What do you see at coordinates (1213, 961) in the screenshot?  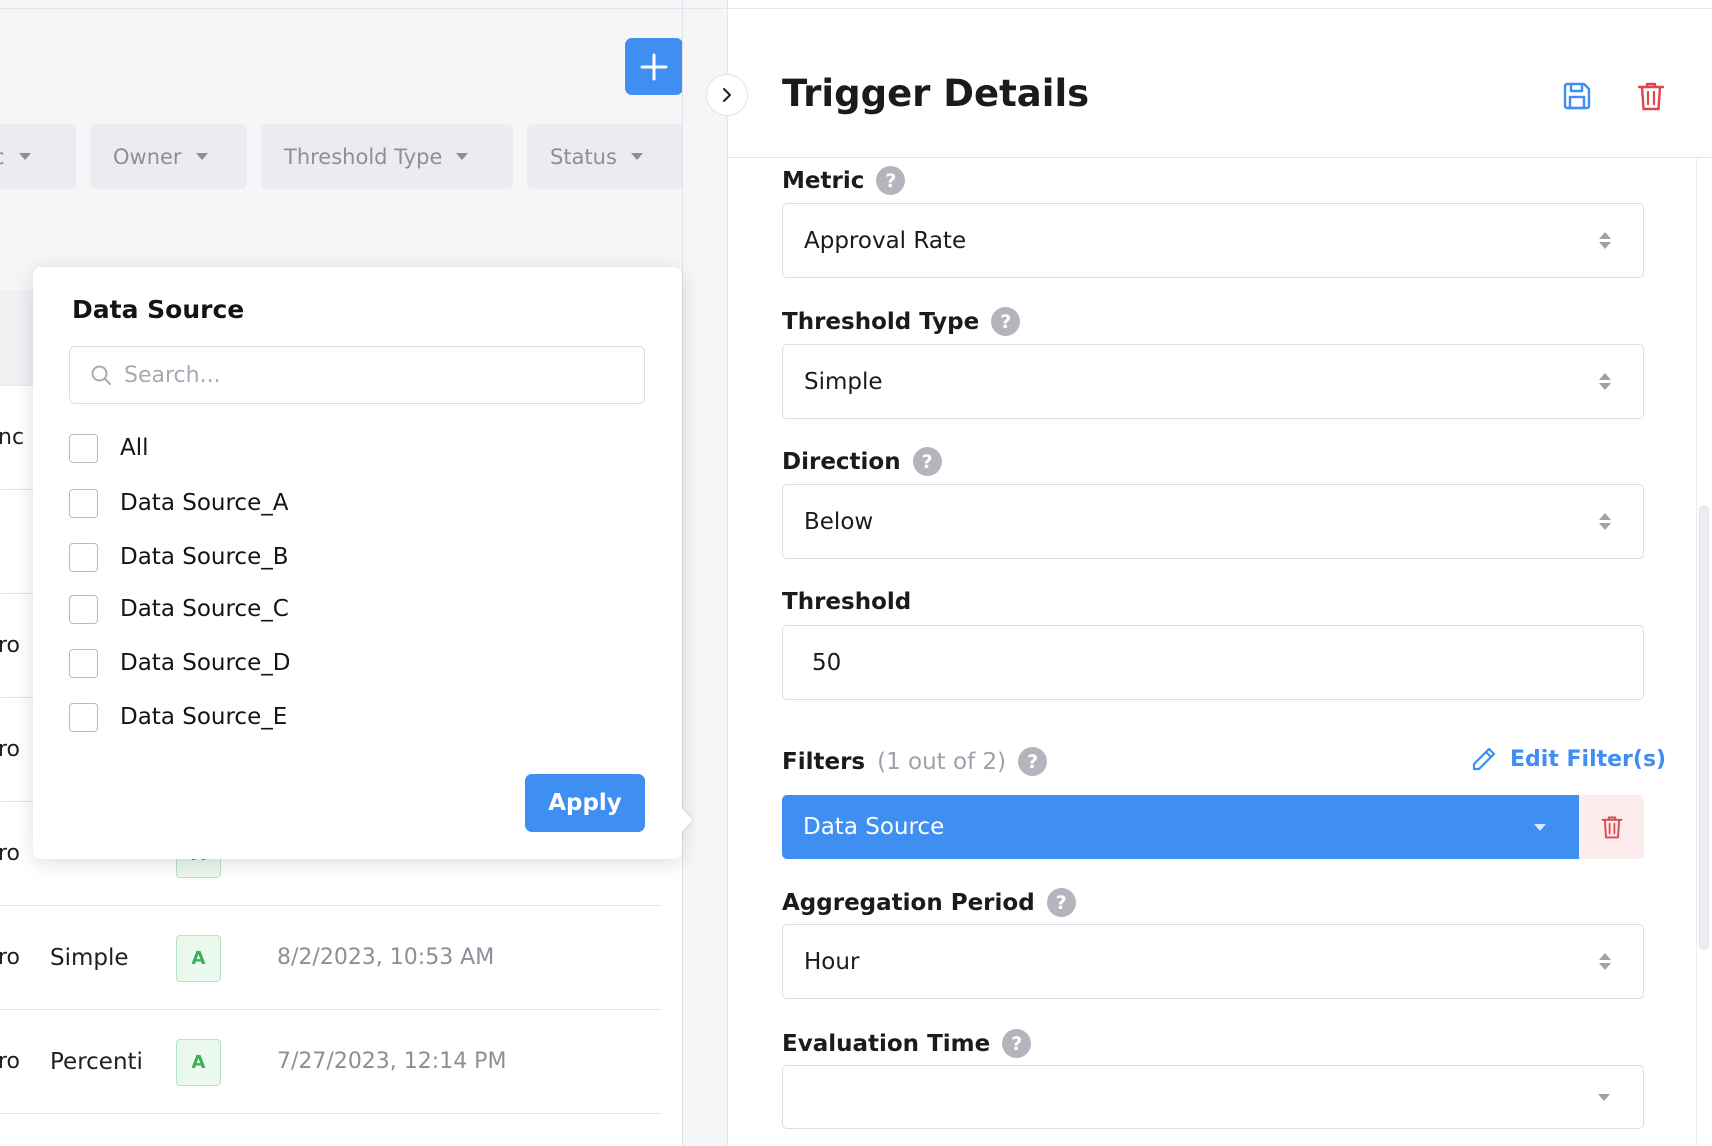 I see `aggregation-period-select: Hour` at bounding box center [1213, 961].